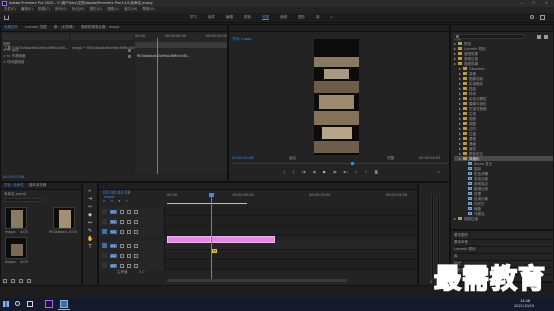  I want to click on timeline-playhead, so click(211, 236).